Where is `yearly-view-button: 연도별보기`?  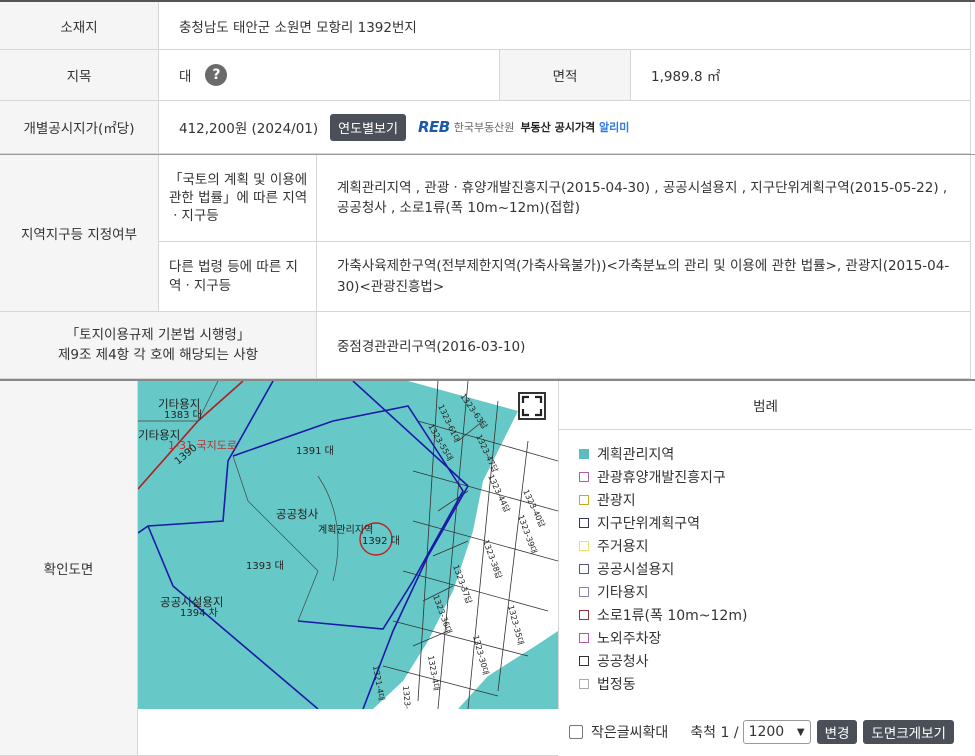 yearly-view-button: 연도별보기 is located at coordinates (368, 127).